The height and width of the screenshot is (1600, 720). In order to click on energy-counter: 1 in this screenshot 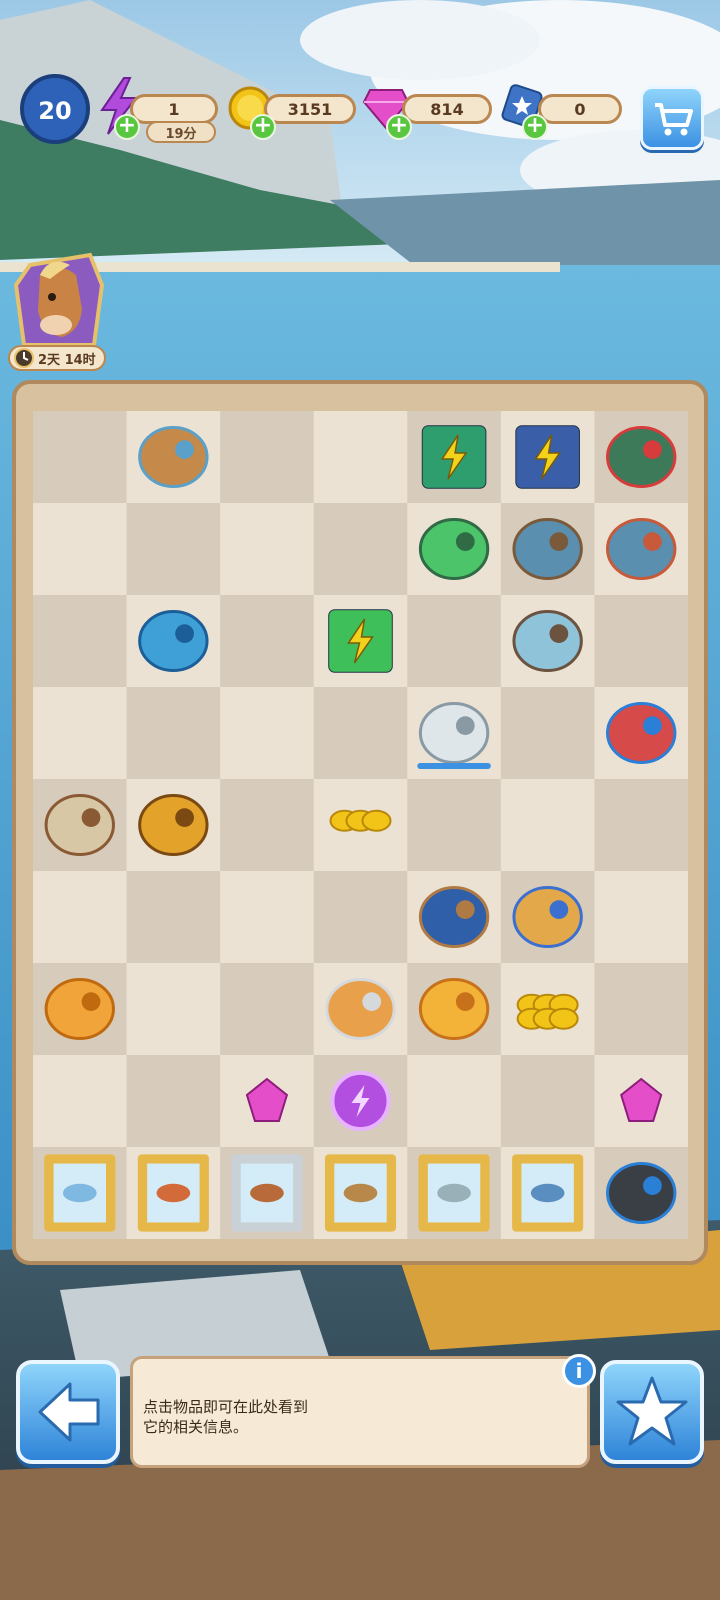, I will do `click(174, 109)`.